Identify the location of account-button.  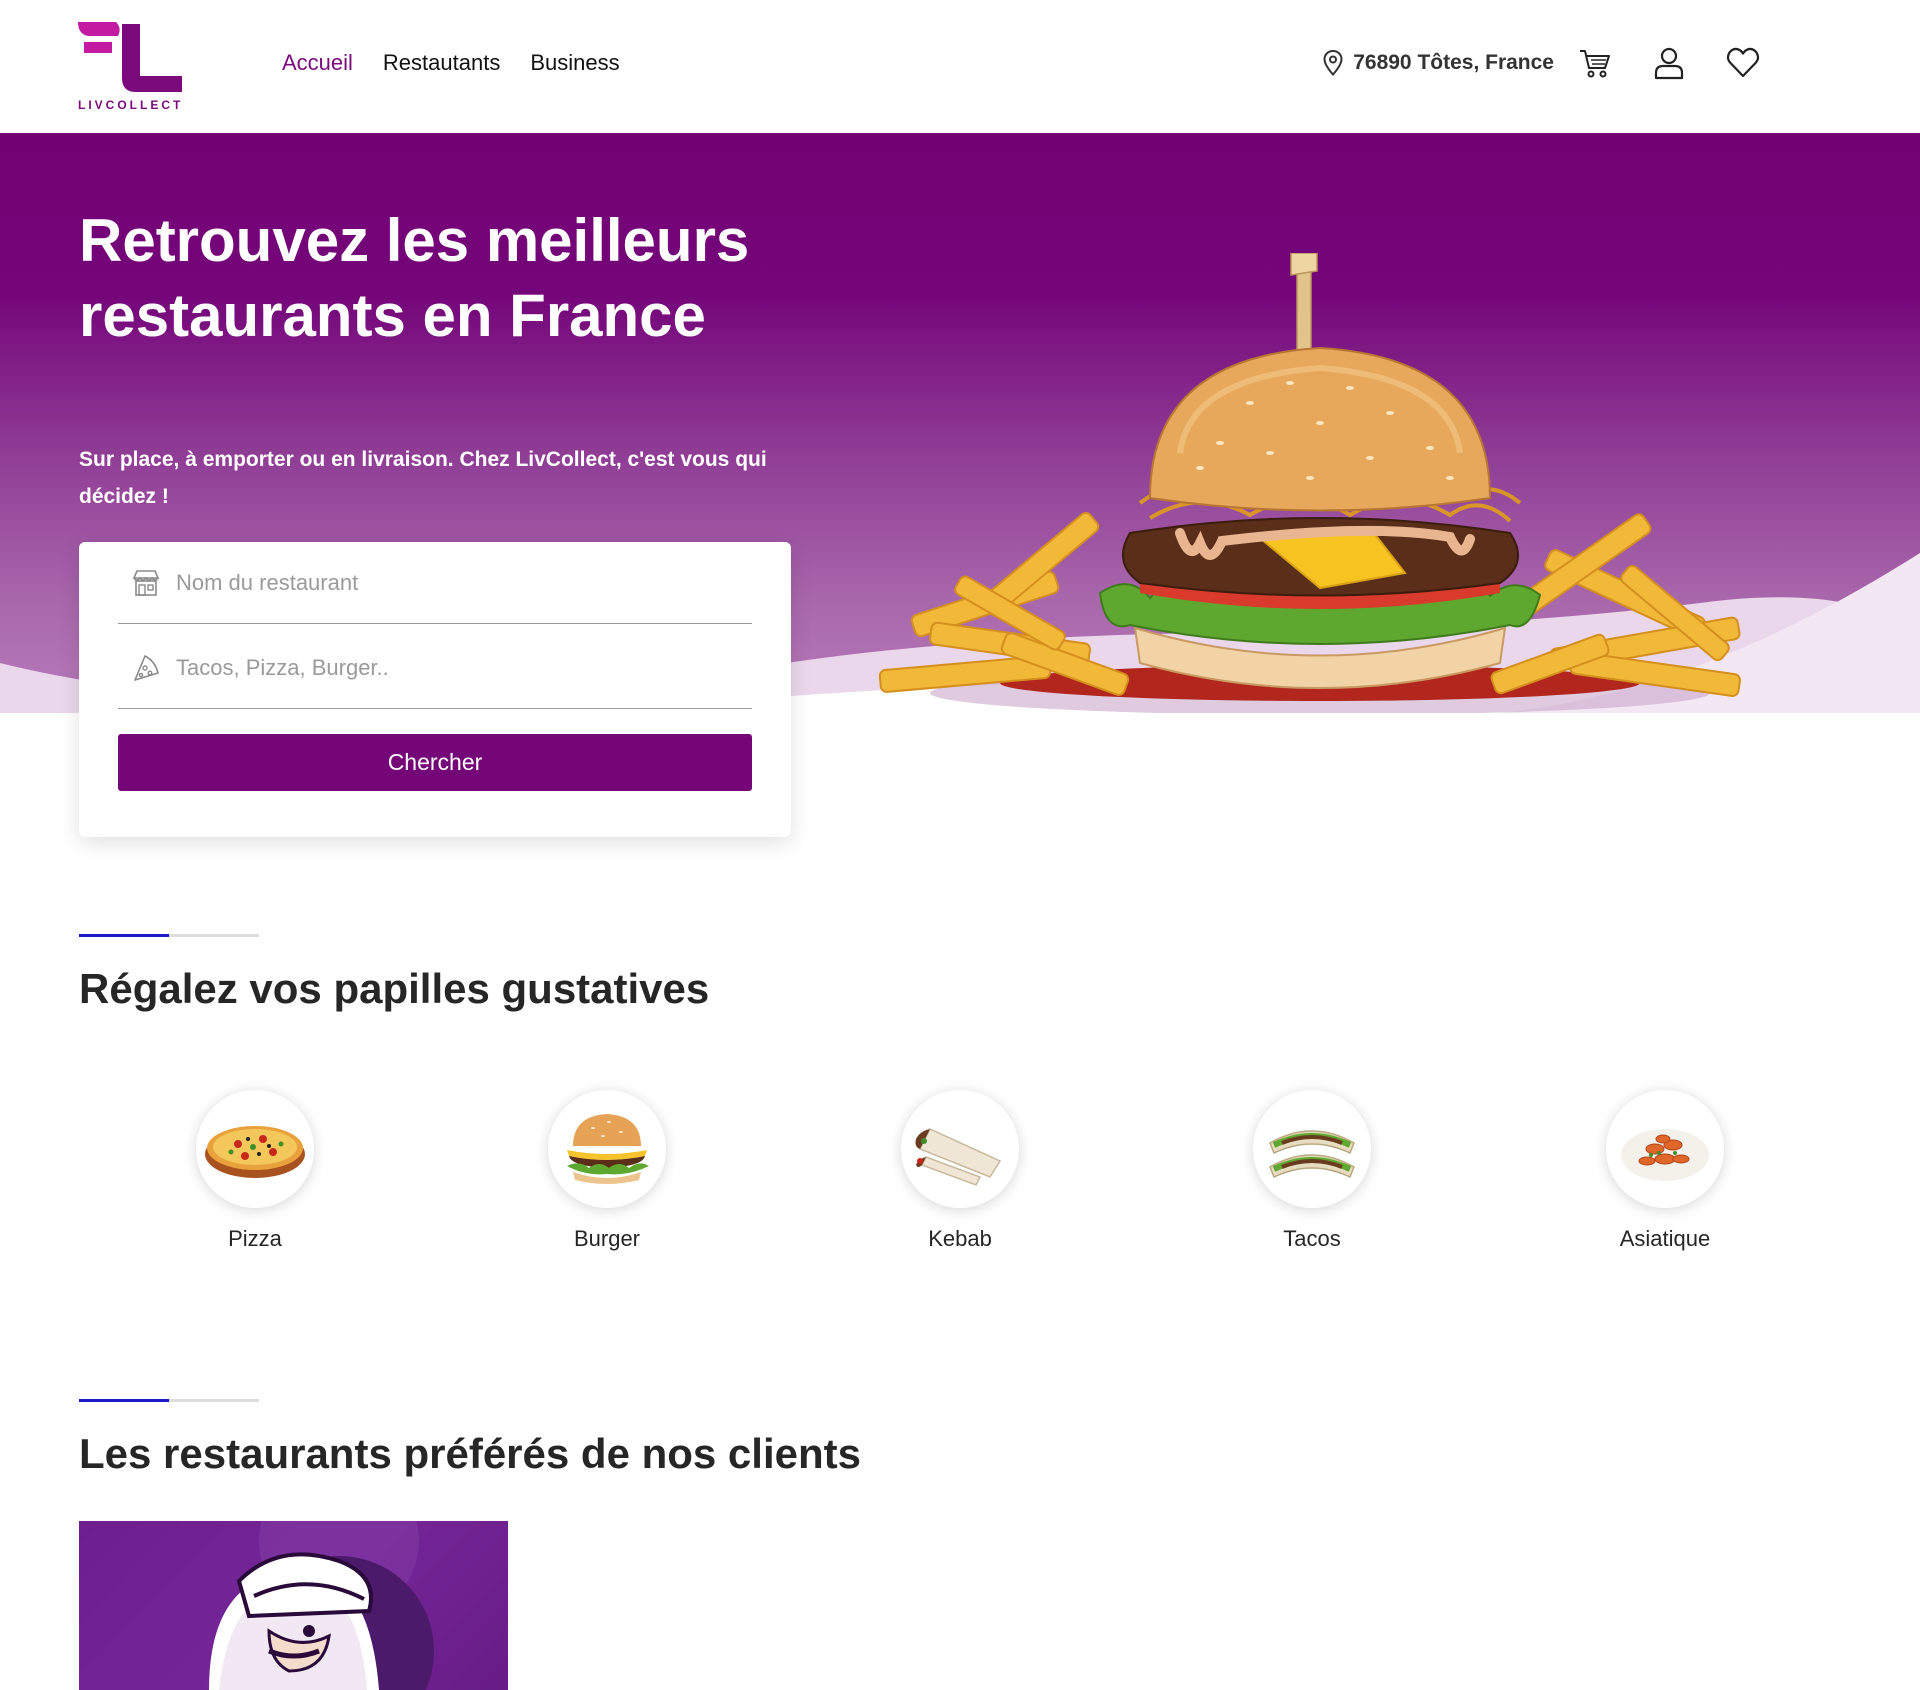
(1669, 63).